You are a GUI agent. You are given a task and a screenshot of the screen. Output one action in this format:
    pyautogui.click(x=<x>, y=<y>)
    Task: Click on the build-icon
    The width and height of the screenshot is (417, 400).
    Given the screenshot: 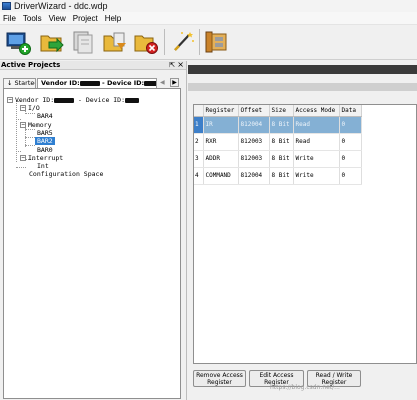 What is the action you would take?
    pyautogui.click(x=216, y=42)
    